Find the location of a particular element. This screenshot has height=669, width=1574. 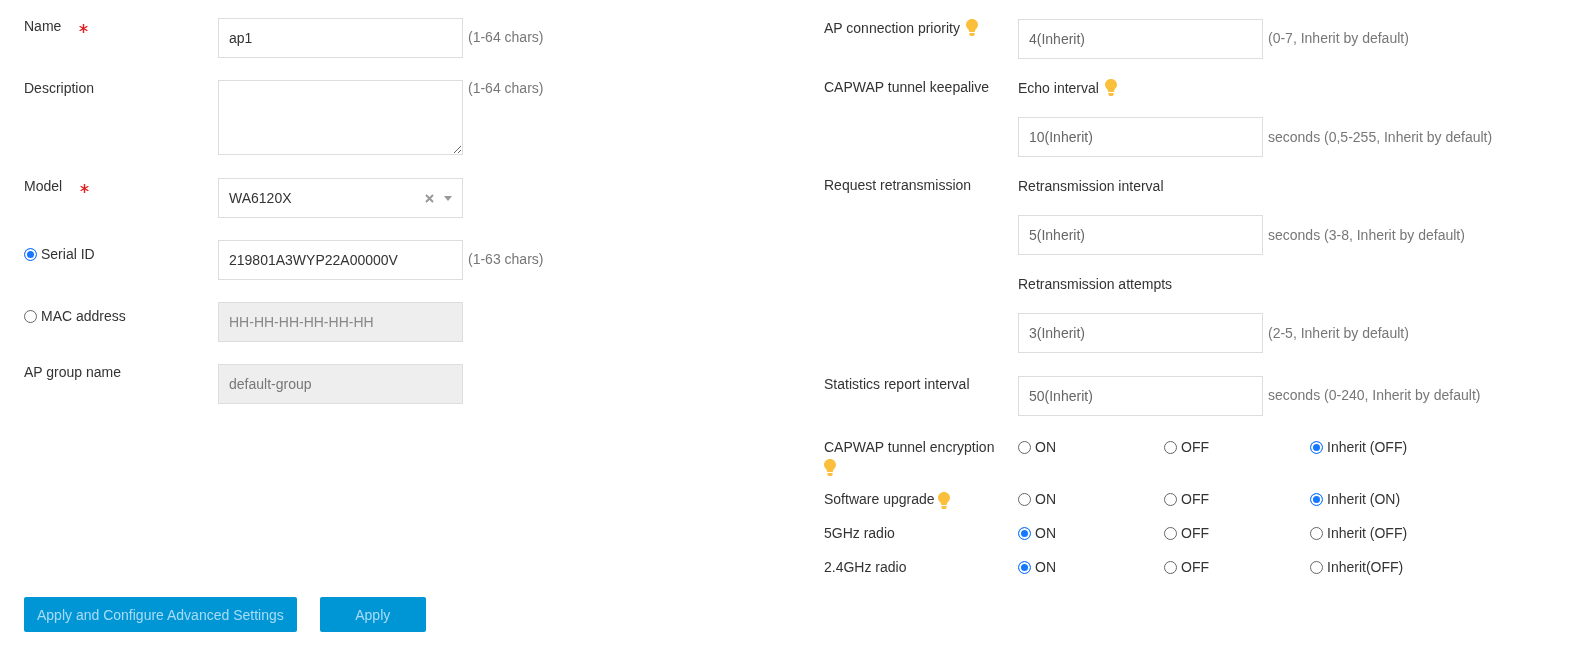

setting-label: CAPWAP tunnel keepalive is located at coordinates (906, 87).